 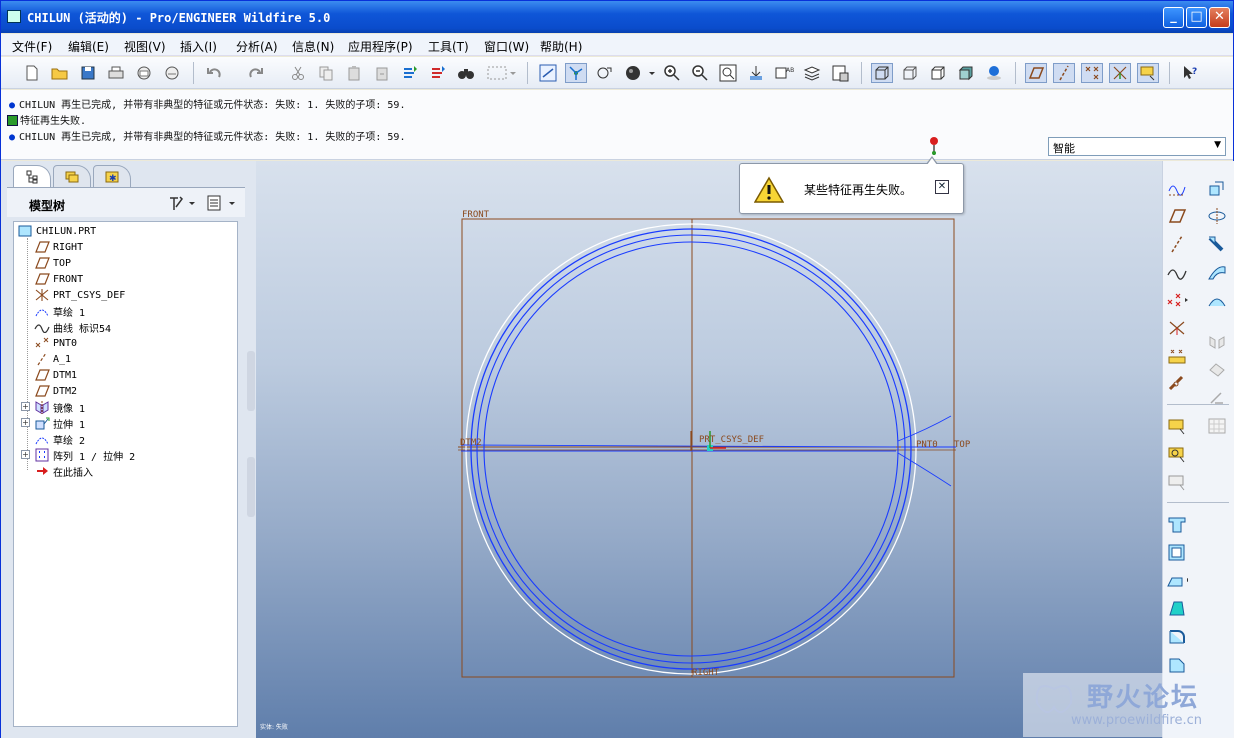 What do you see at coordinates (728, 73) in the screenshot?
I see `refit-button` at bounding box center [728, 73].